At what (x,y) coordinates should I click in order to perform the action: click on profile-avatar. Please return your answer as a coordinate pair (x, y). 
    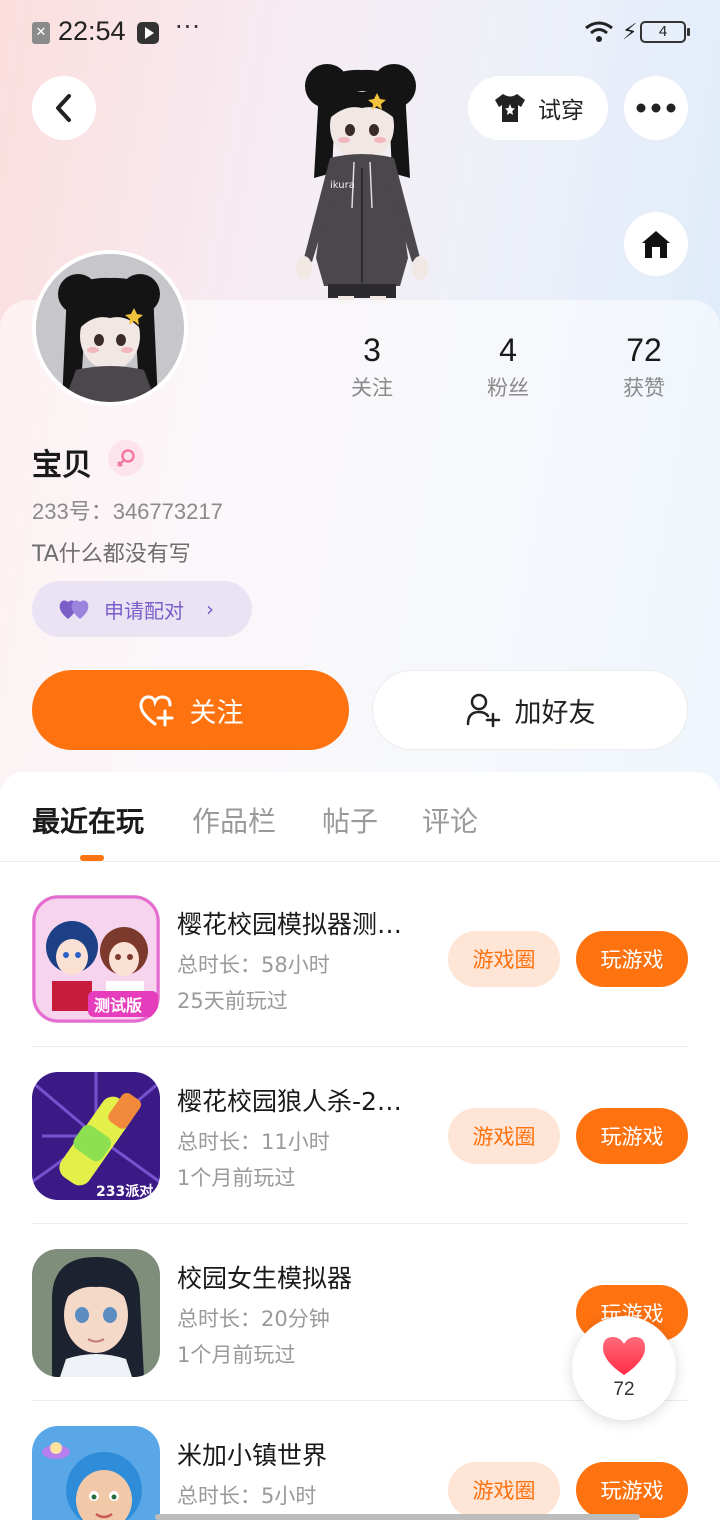
    Looking at the image, I should click on (110, 328).